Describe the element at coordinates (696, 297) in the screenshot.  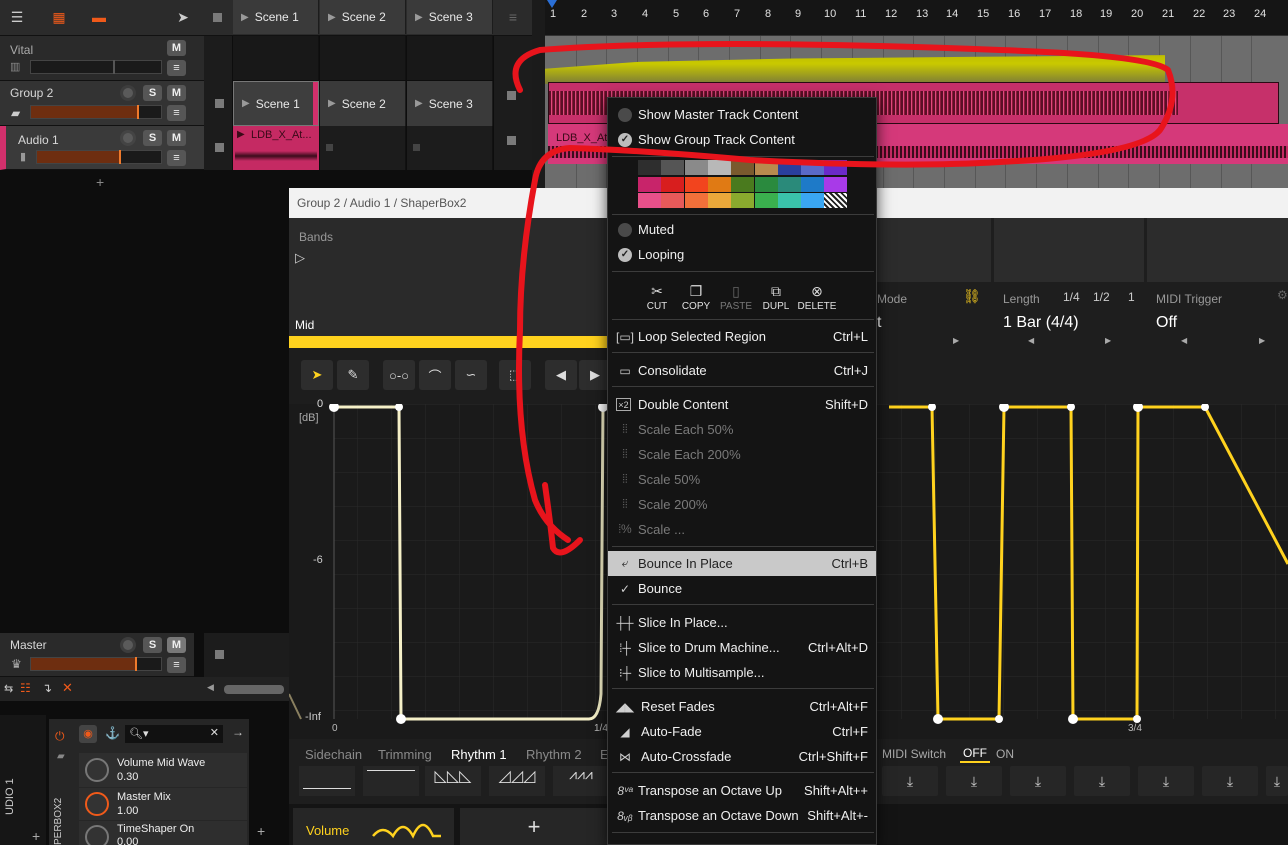
I see `copy-button: ❐ COPY` at that location.